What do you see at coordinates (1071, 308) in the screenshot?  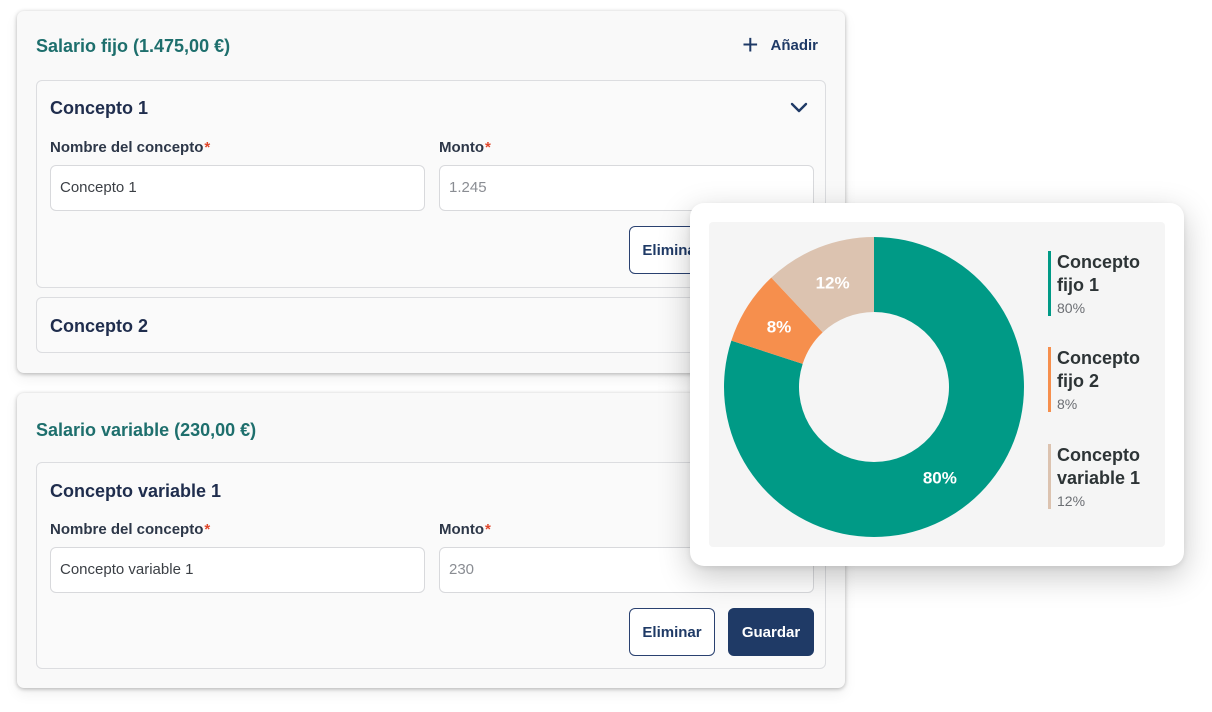 I see `legend-percent: 80%` at bounding box center [1071, 308].